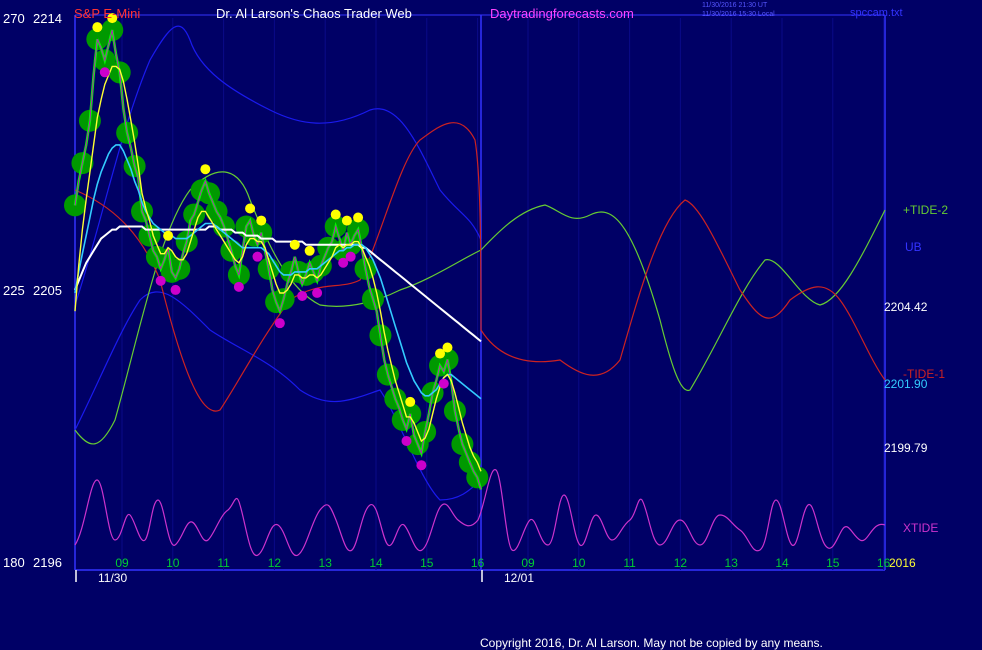 The width and height of the screenshot is (982, 650). Describe the element at coordinates (14, 562) in the screenshot. I see `y-tick-pos-2: 180` at that location.